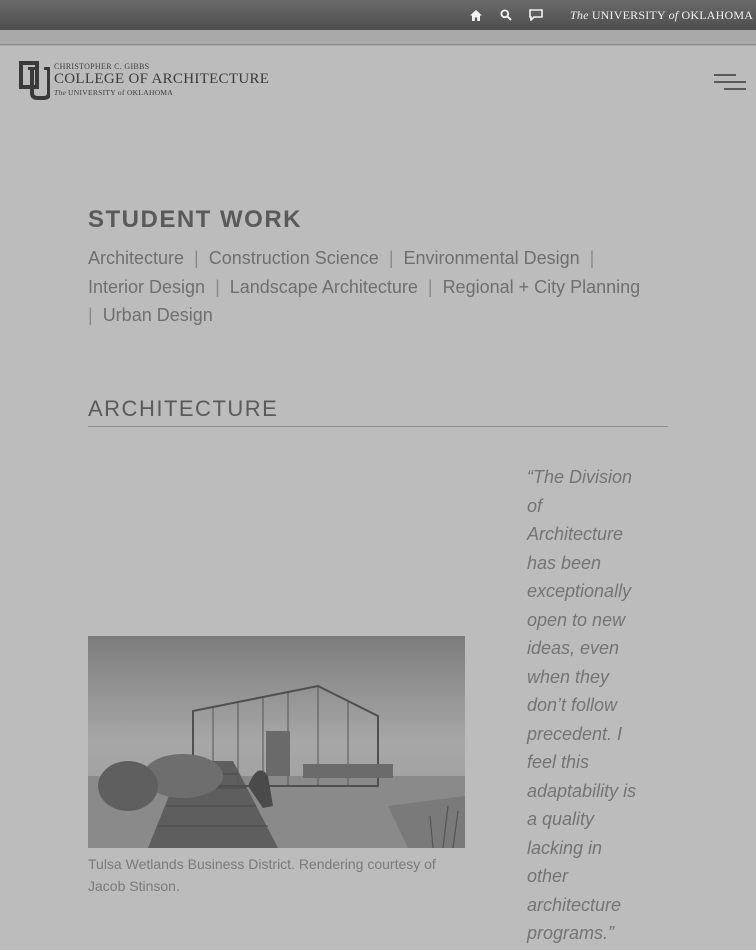 Image resolution: width=756 pixels, height=950 pixels. I want to click on university-the: The, so click(579, 15).